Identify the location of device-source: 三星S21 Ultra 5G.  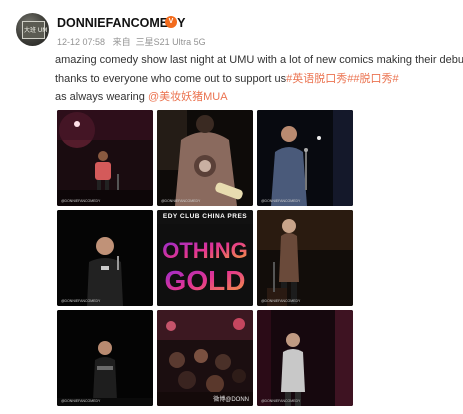
(170, 42).